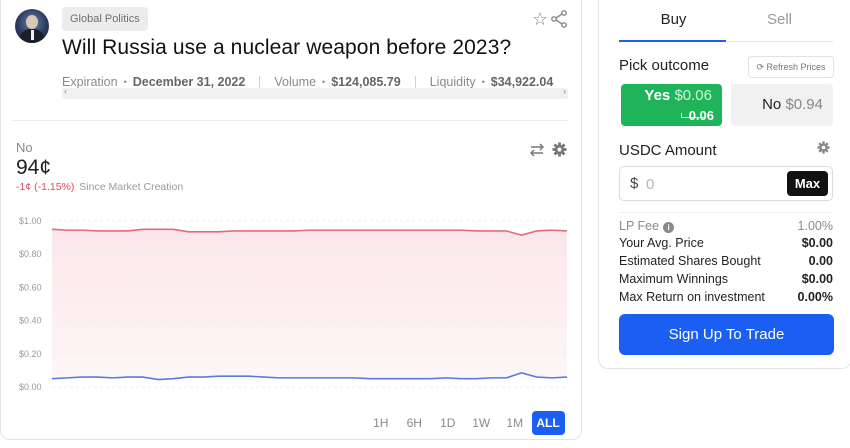 The height and width of the screenshot is (448, 850). What do you see at coordinates (815, 297) in the screenshot?
I see `stat-value: 0.00%` at bounding box center [815, 297].